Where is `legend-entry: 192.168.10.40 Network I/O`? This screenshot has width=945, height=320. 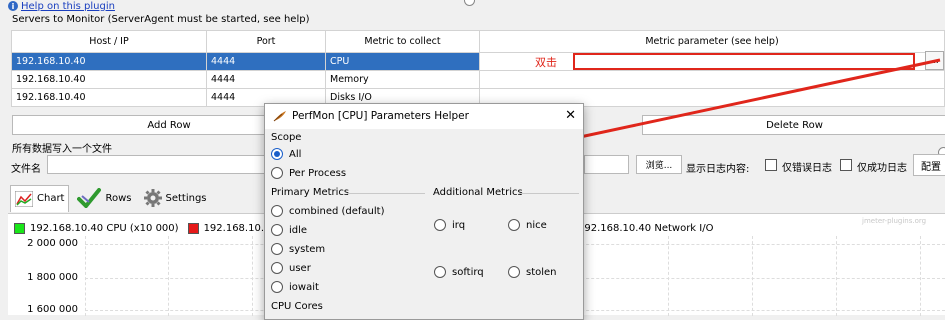
legend-entry: 192.168.10.40 Network I/O is located at coordinates (646, 228).